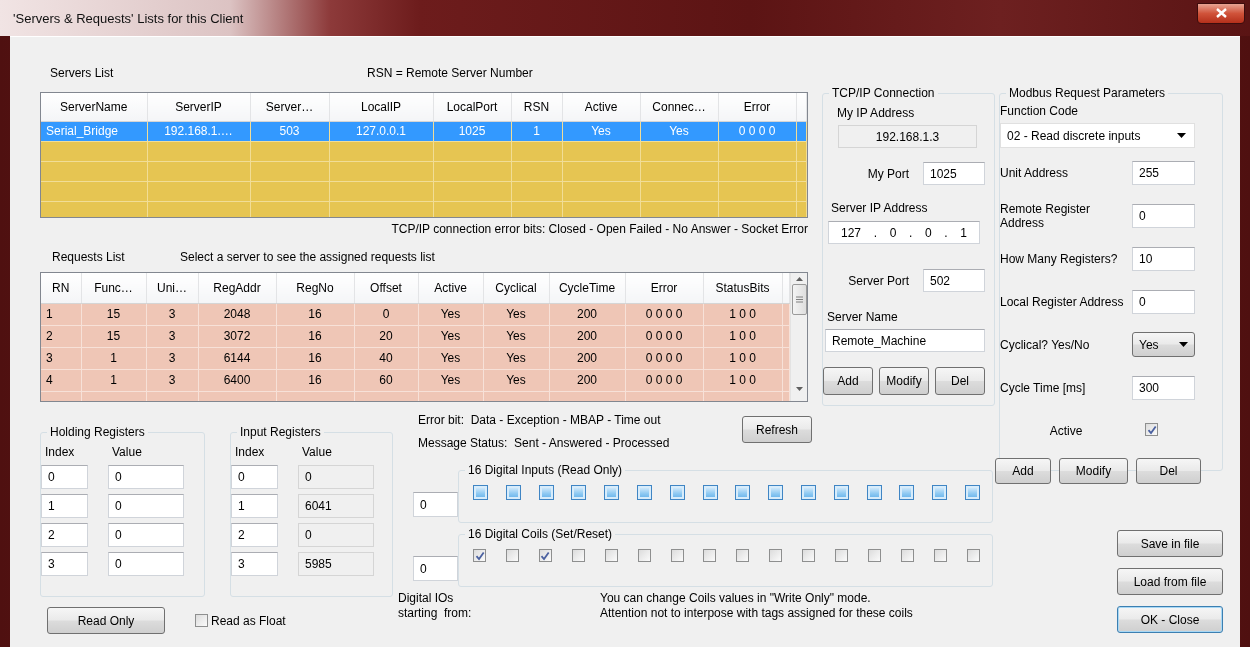 The image size is (1250, 647). I want to click on file-button: Save in file, so click(1170, 543).